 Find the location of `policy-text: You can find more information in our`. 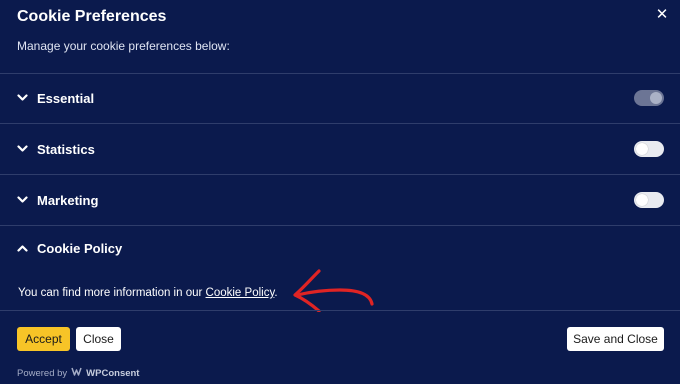

policy-text: You can find more information in our is located at coordinates (110, 293).